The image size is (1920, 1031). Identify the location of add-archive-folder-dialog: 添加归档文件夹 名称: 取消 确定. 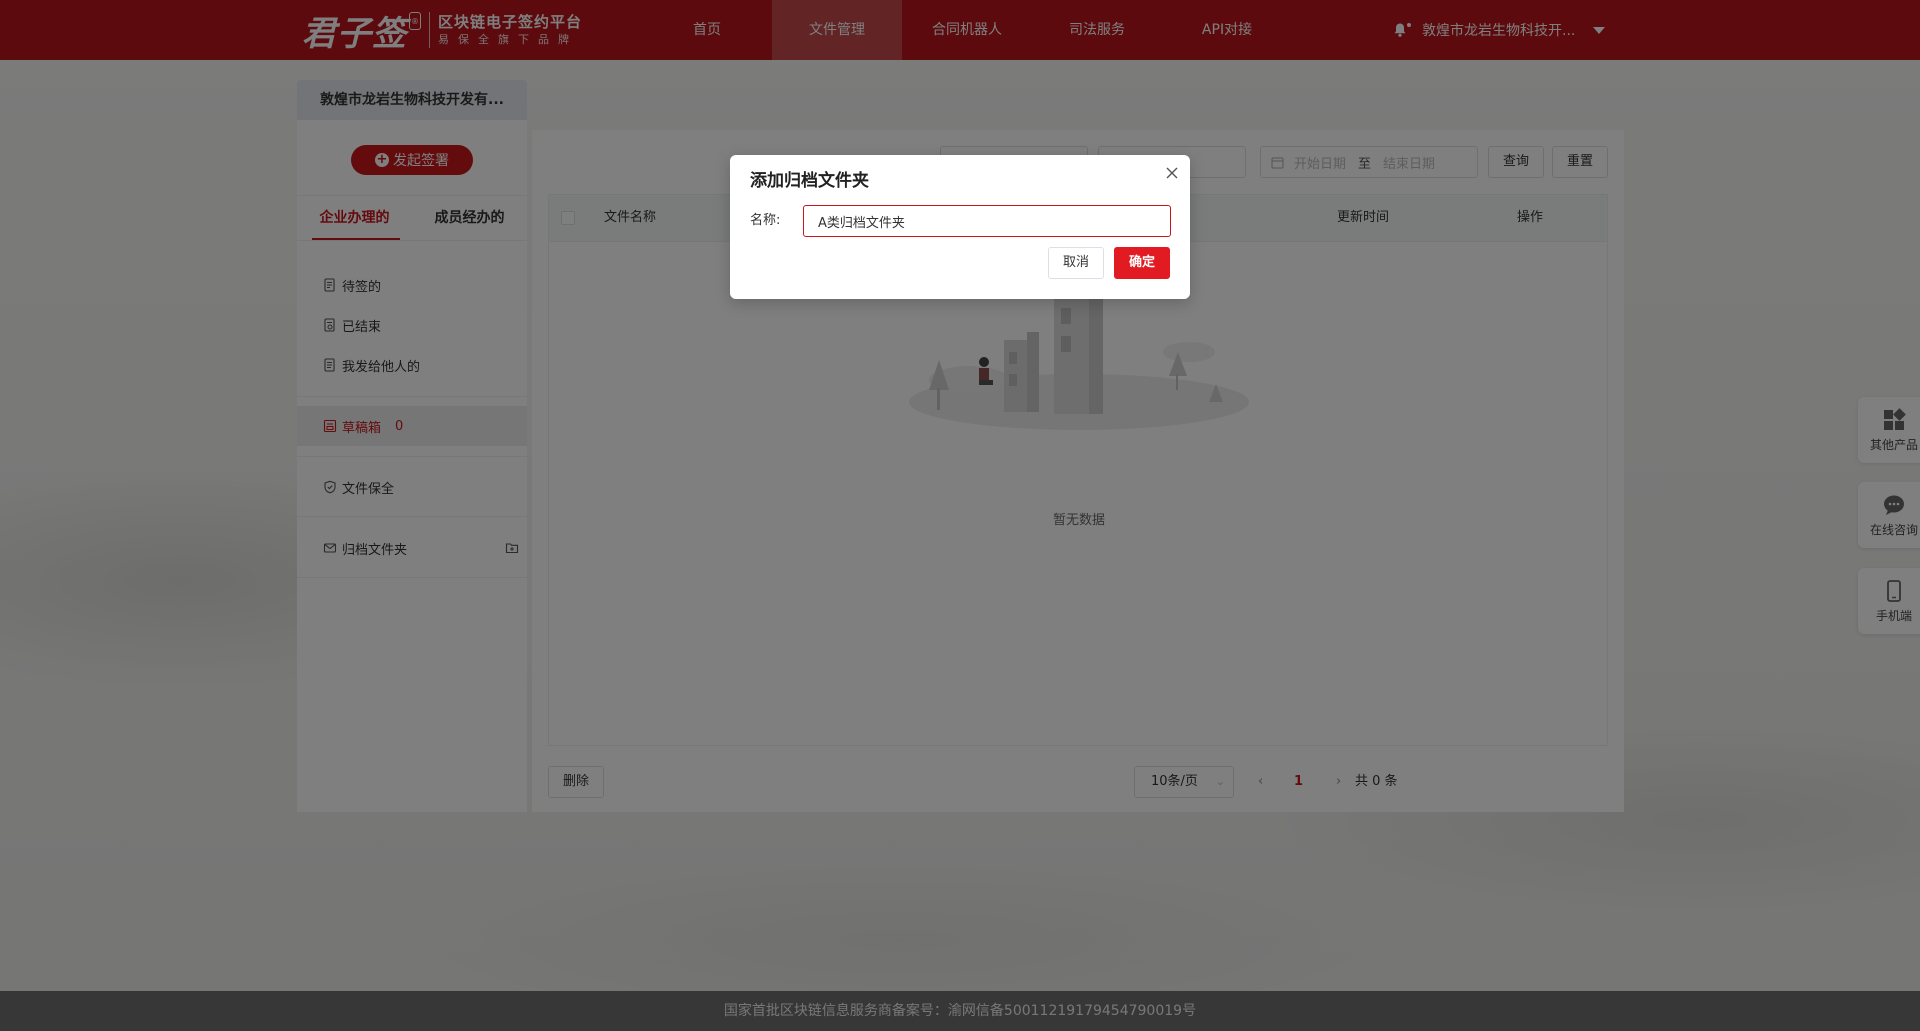
(960, 227).